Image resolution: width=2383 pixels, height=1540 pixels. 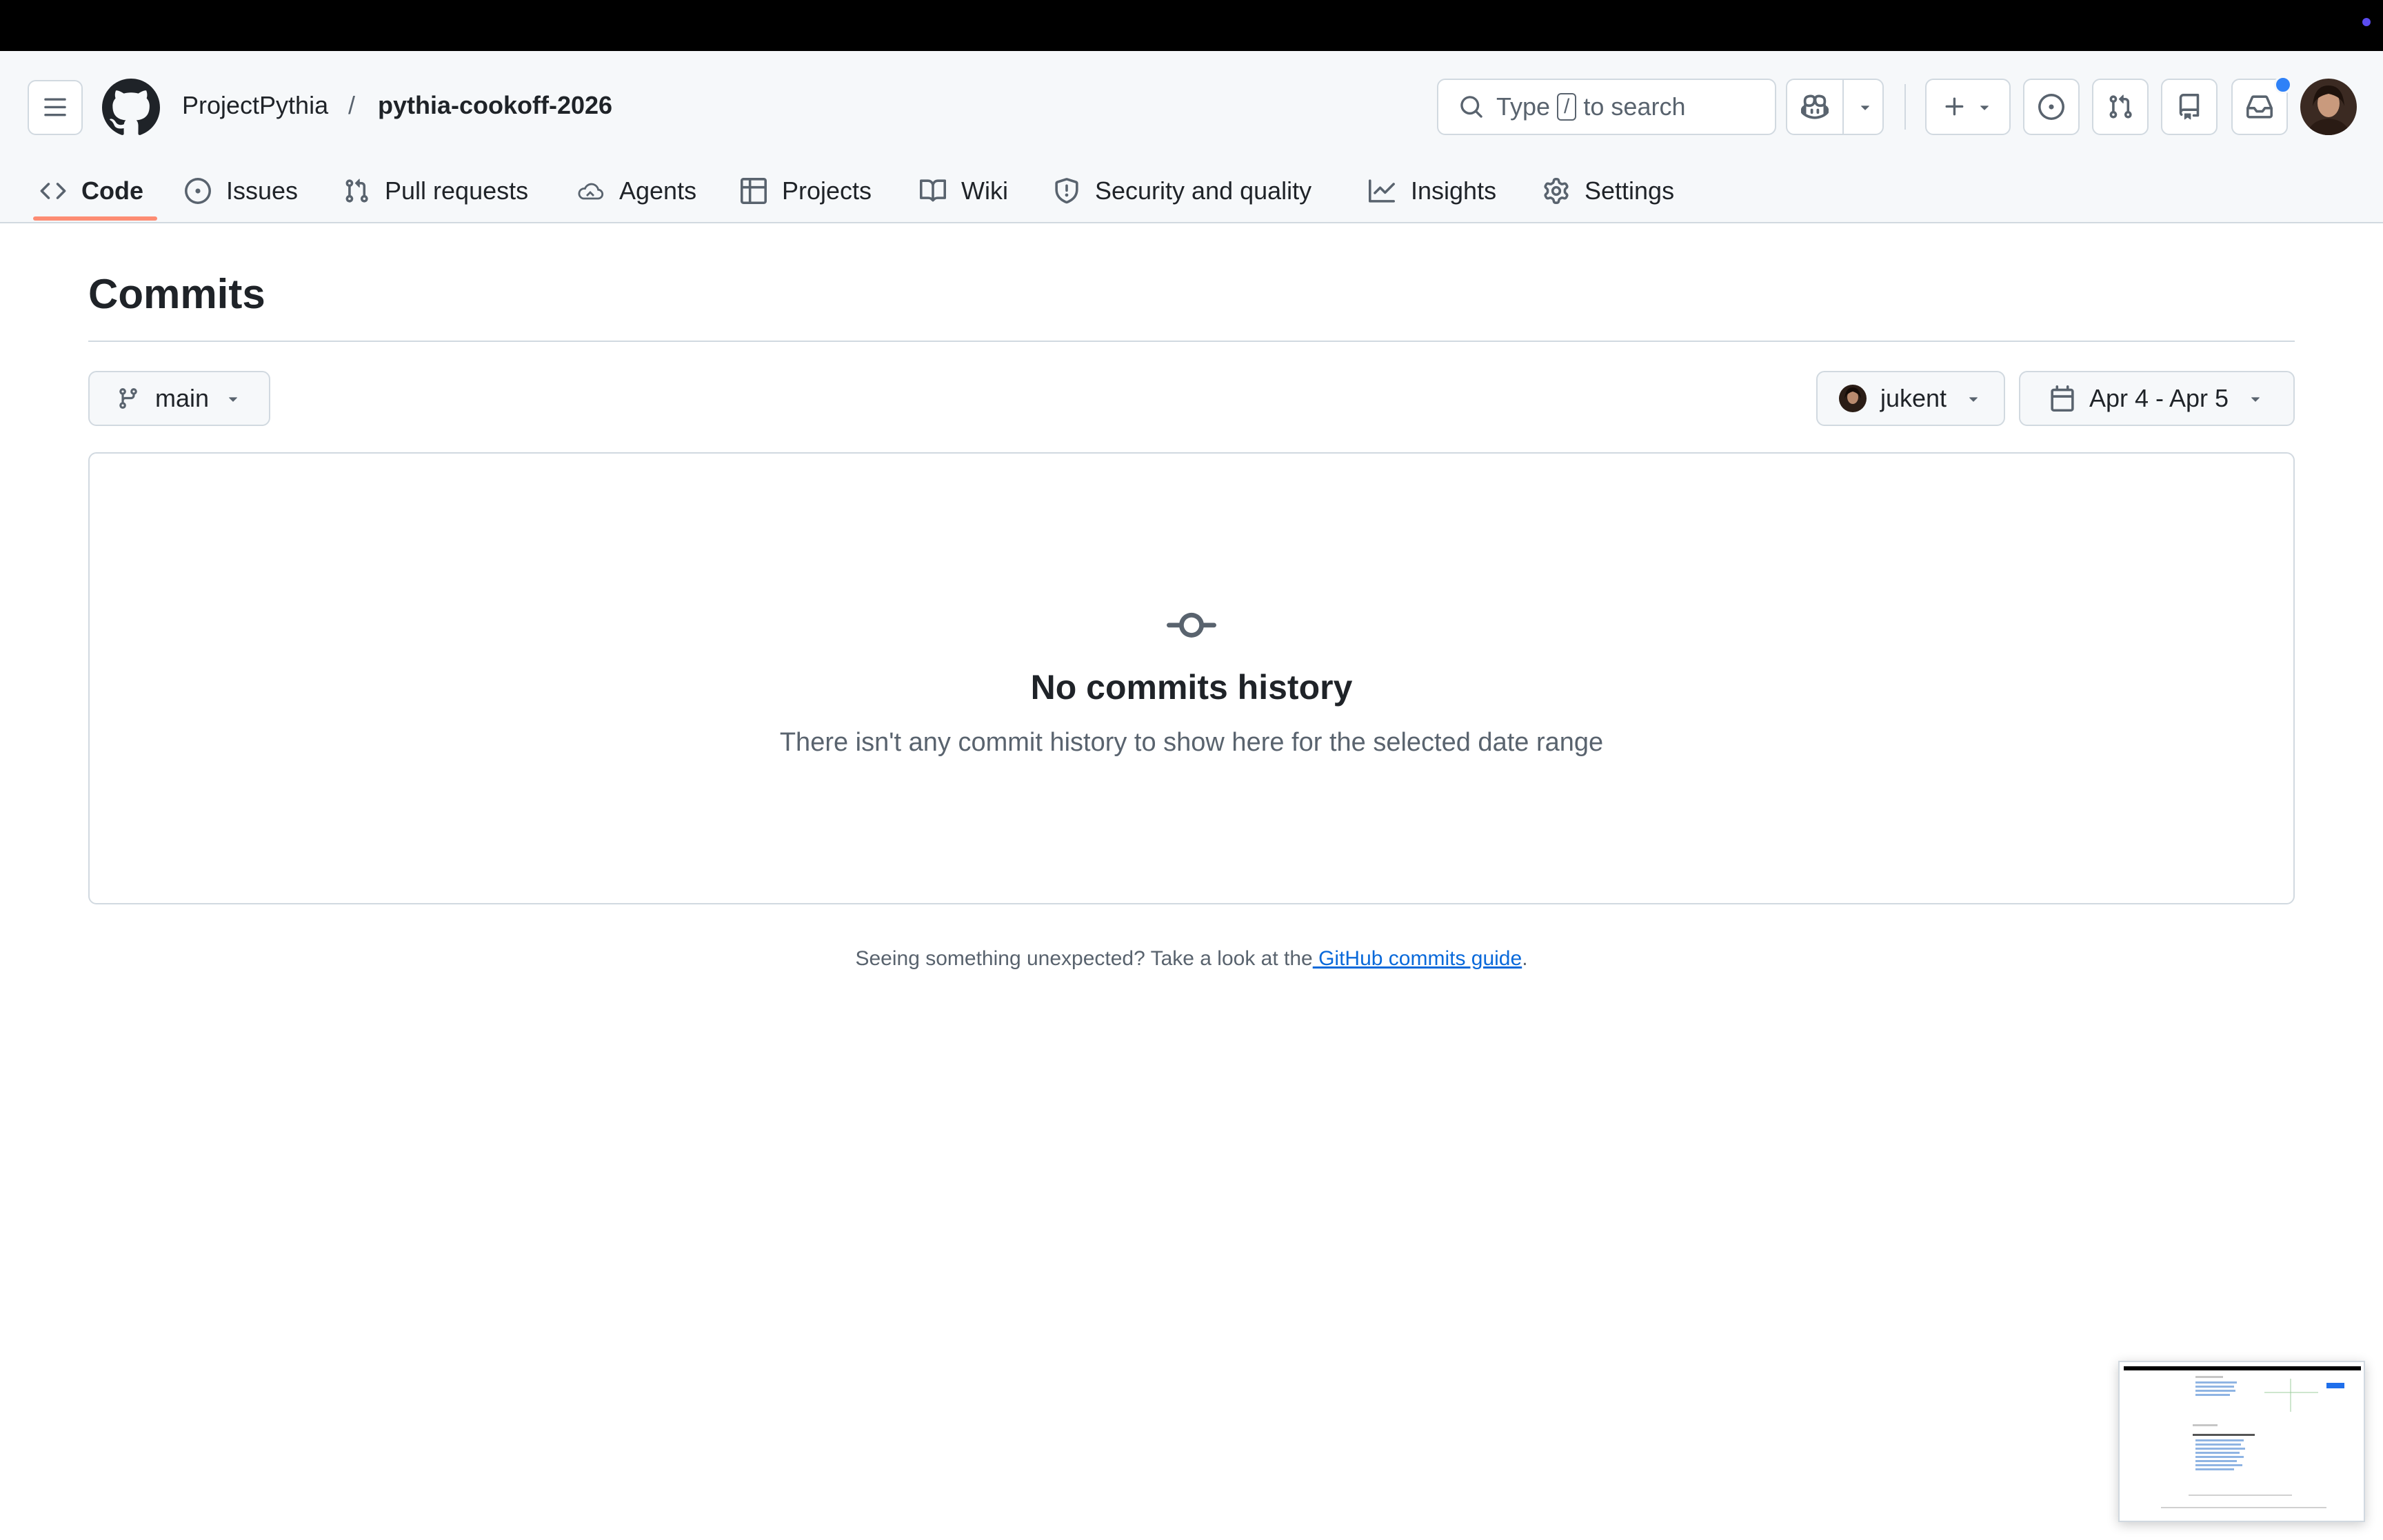 I want to click on code-icon, so click(x=53, y=191).